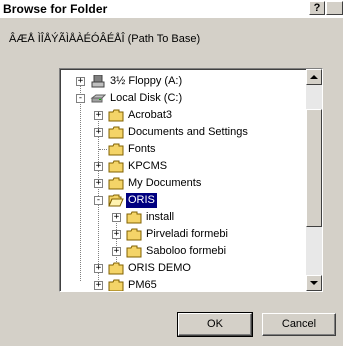 This screenshot has width=343, height=346. What do you see at coordinates (180, 200) in the screenshot?
I see `tree-item: - ORIS` at bounding box center [180, 200].